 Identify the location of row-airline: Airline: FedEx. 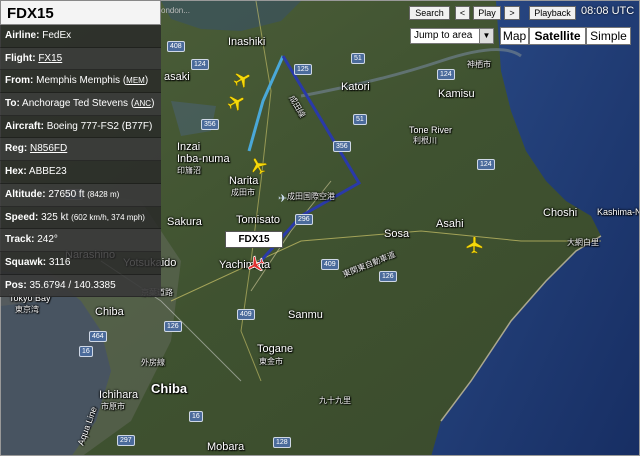
(80, 36).